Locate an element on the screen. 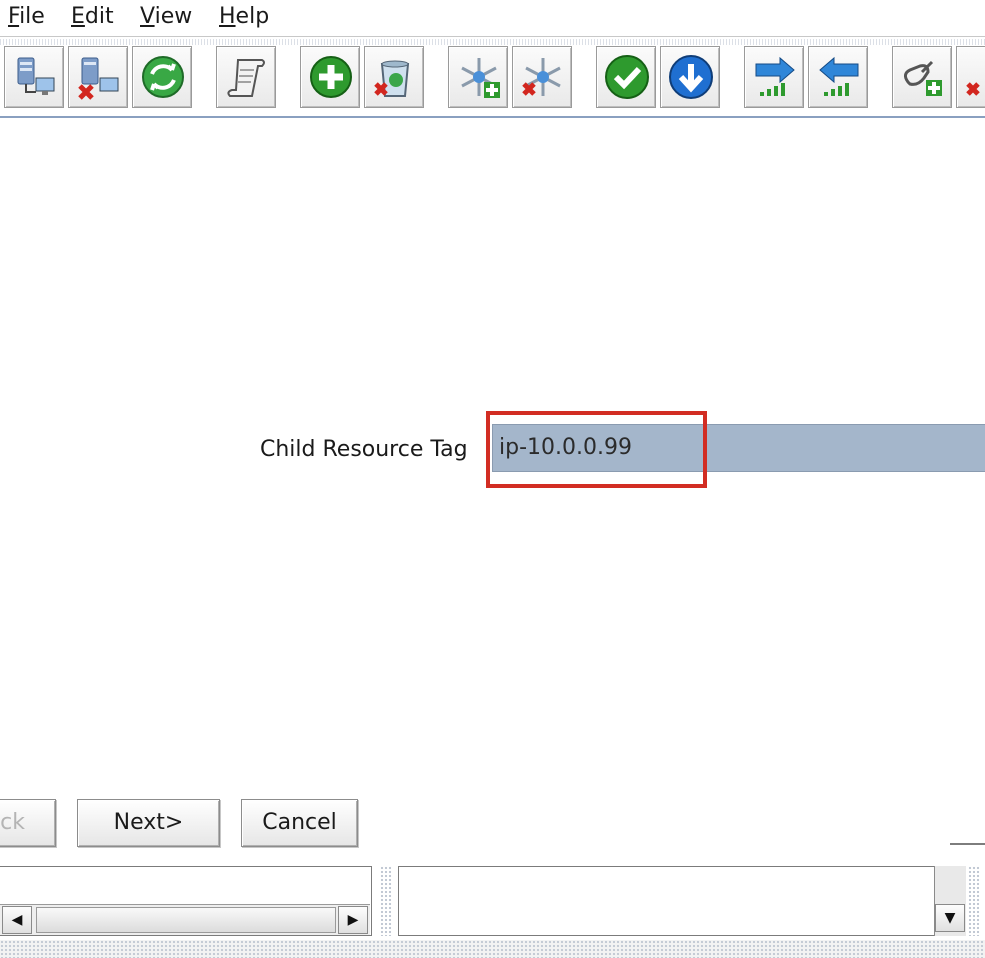 This screenshot has height=958, width=985. disconnect-server-icon is located at coordinates (98, 78).